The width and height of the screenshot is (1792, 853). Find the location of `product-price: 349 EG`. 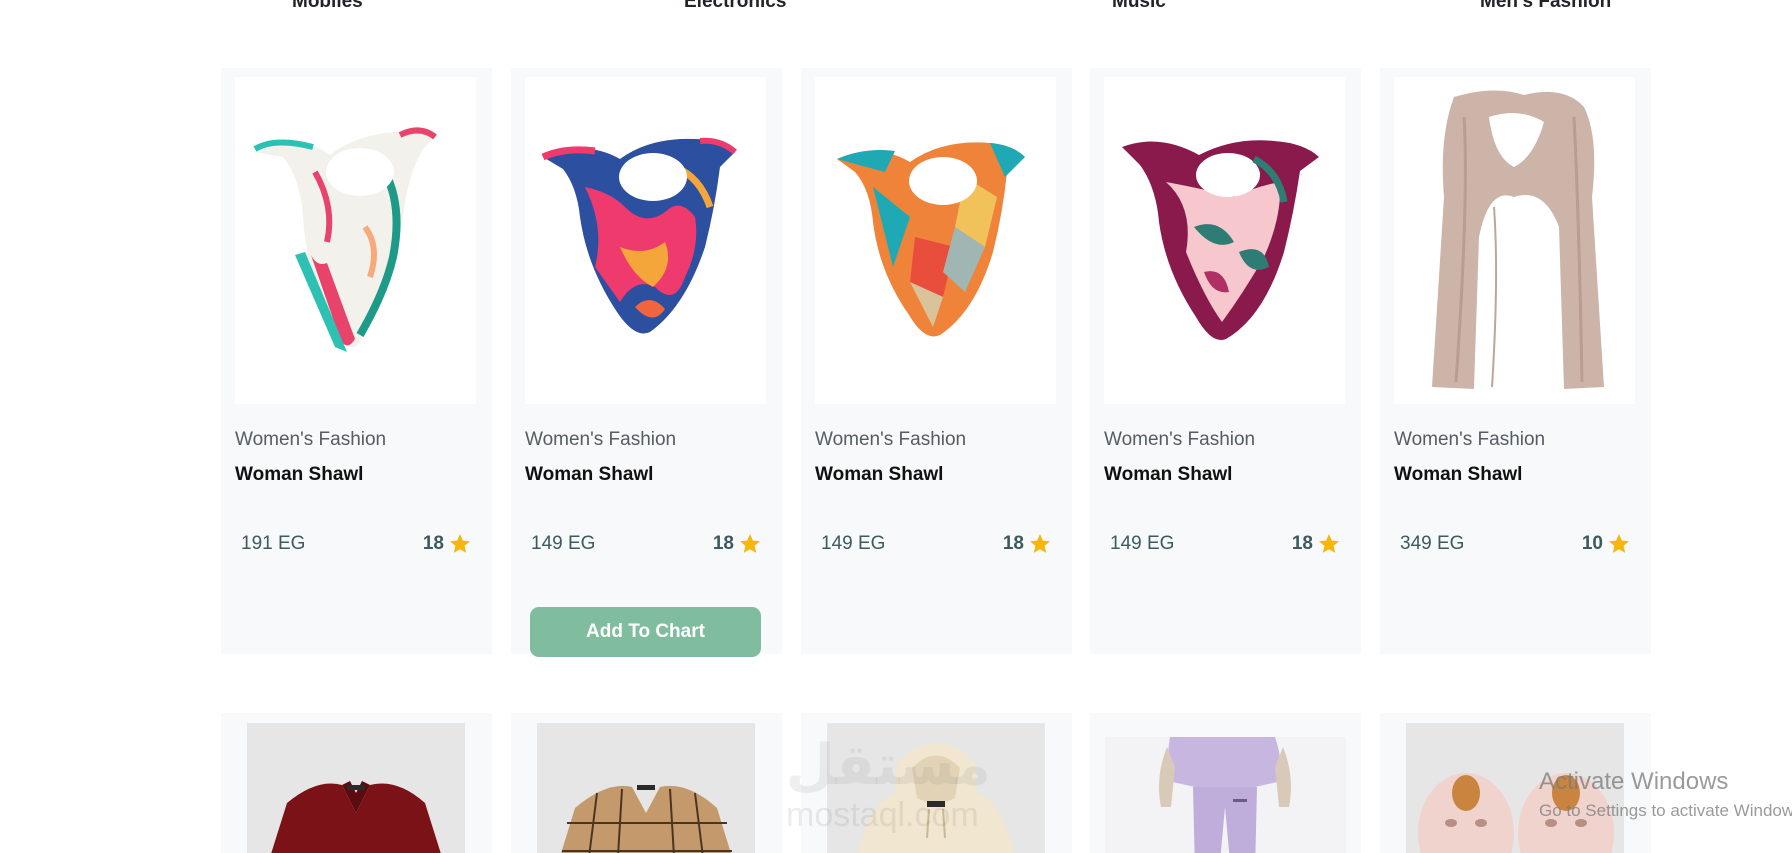

product-price: 349 EG is located at coordinates (1432, 543).